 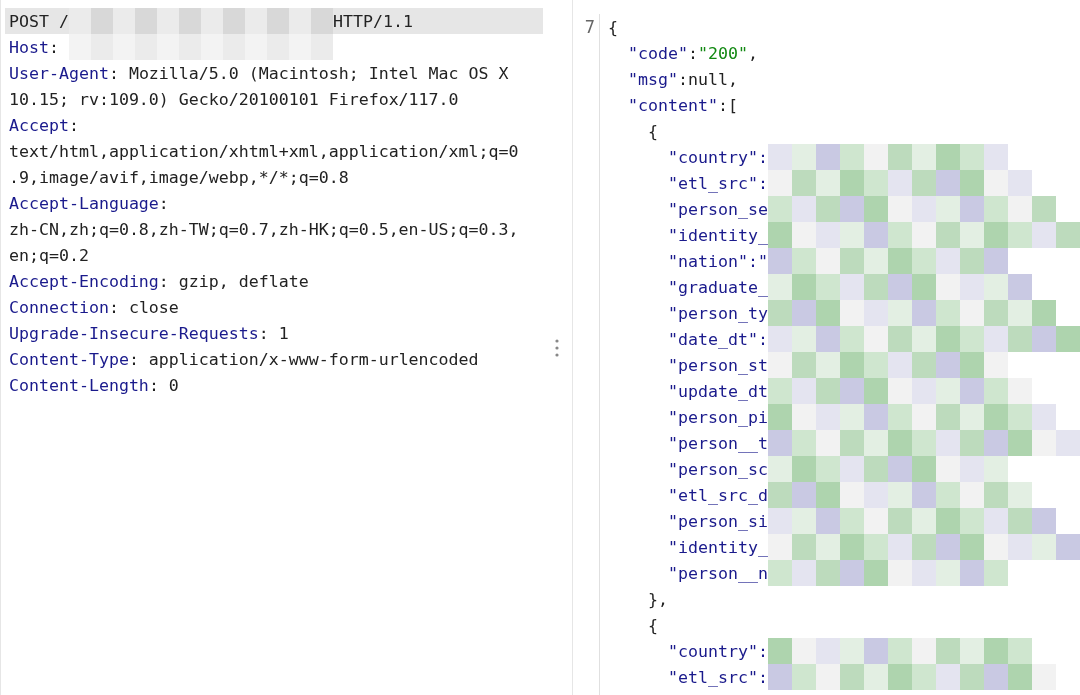 What do you see at coordinates (308, 73) in the screenshot?
I see `code-text: : Mozilla/5.0 (Macintosh; Intel Mac OS X` at bounding box center [308, 73].